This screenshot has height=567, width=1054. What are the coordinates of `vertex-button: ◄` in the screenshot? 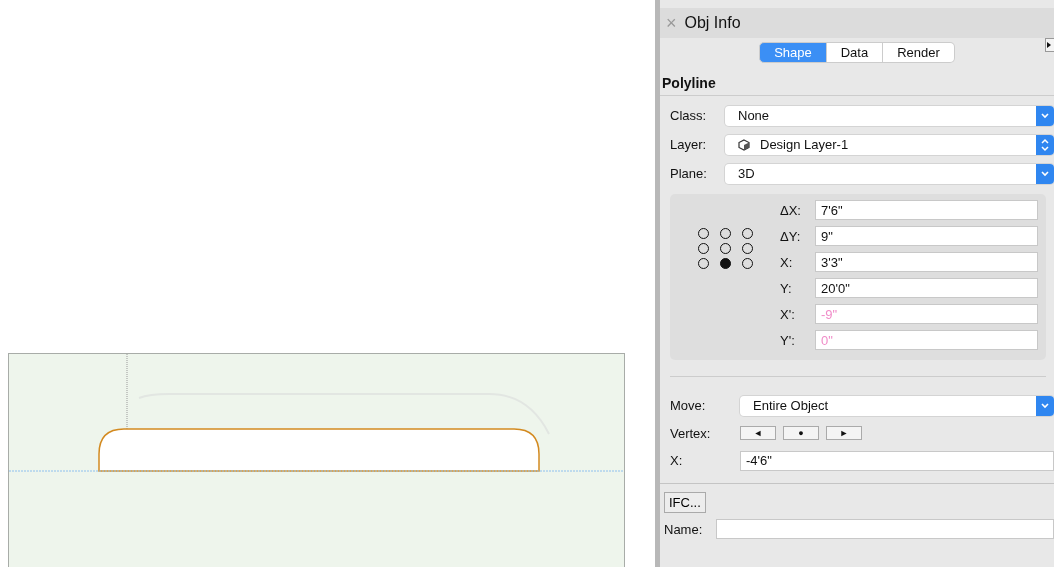 It's located at (758, 433).